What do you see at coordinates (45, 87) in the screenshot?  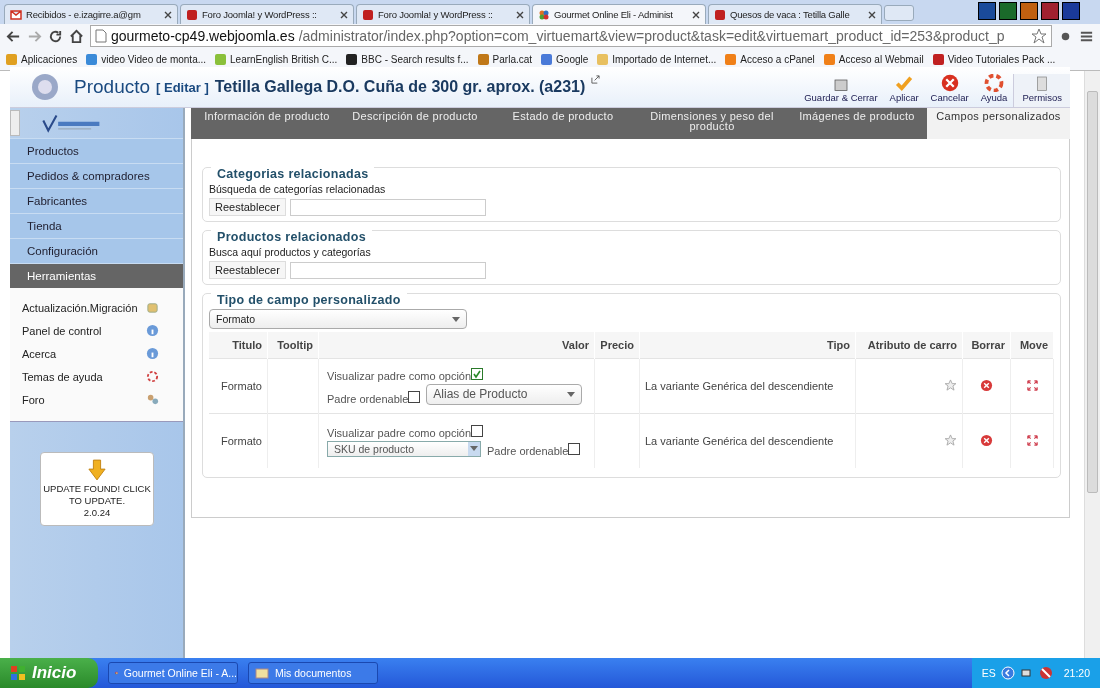 I see `product-logo-icon` at bounding box center [45, 87].